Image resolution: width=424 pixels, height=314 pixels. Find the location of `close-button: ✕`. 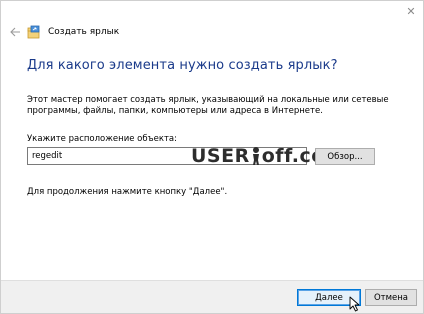

close-button: ✕ is located at coordinates (411, 11).